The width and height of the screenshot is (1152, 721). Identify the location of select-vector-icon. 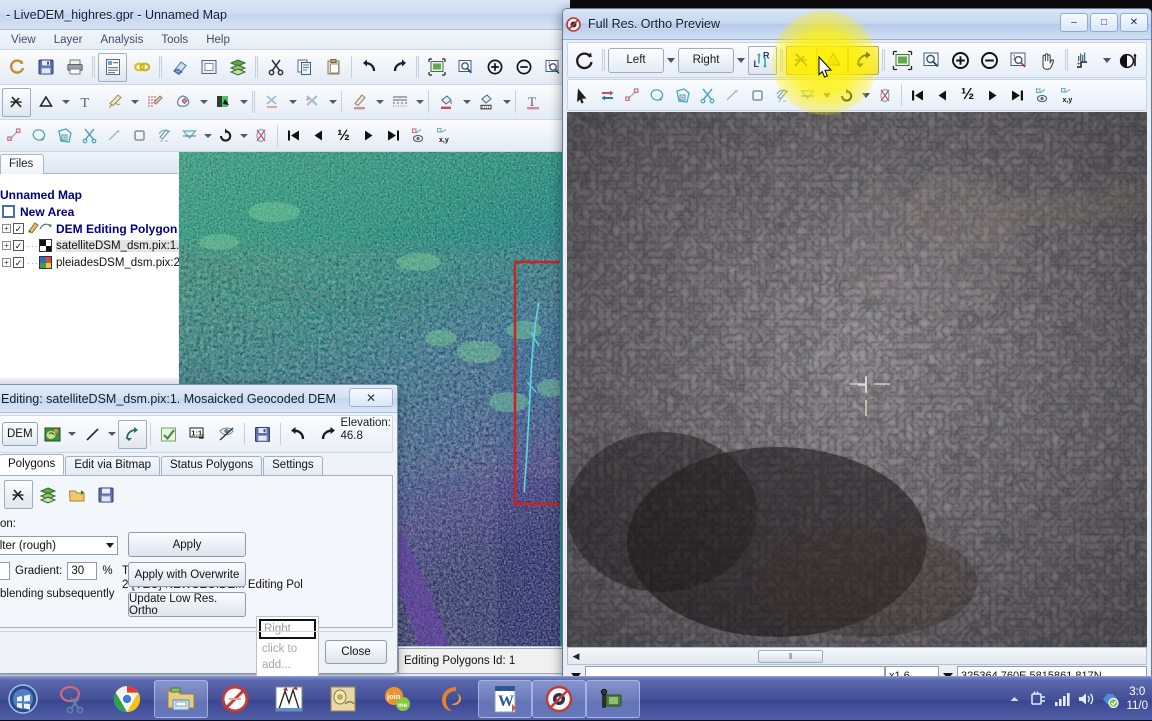
(18, 494).